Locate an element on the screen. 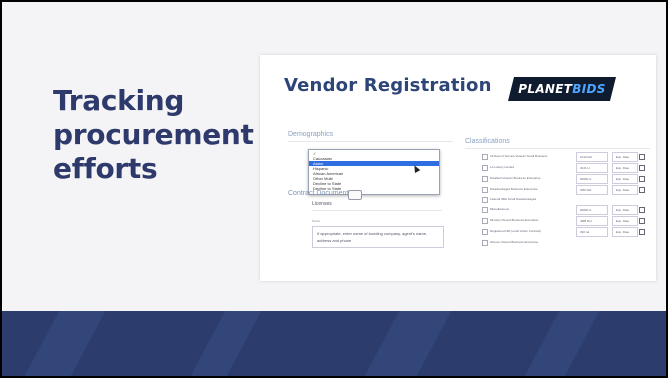 The image size is (668, 378). slide-title: Tracking procurement efforts is located at coordinates (153, 134).